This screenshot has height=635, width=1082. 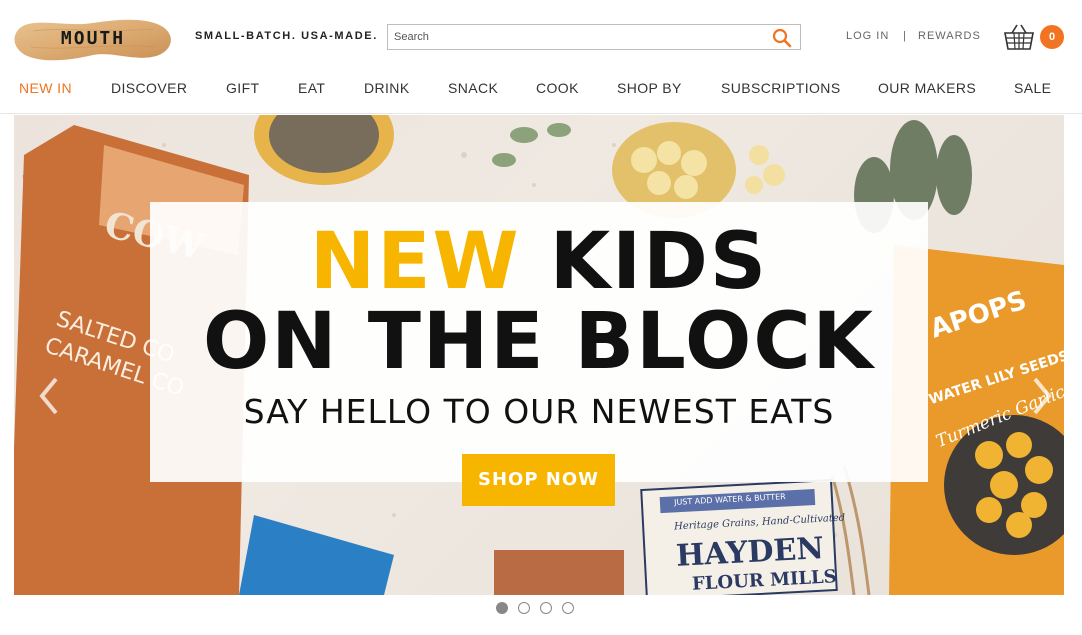 I want to click on search-icon, so click(x=782, y=38).